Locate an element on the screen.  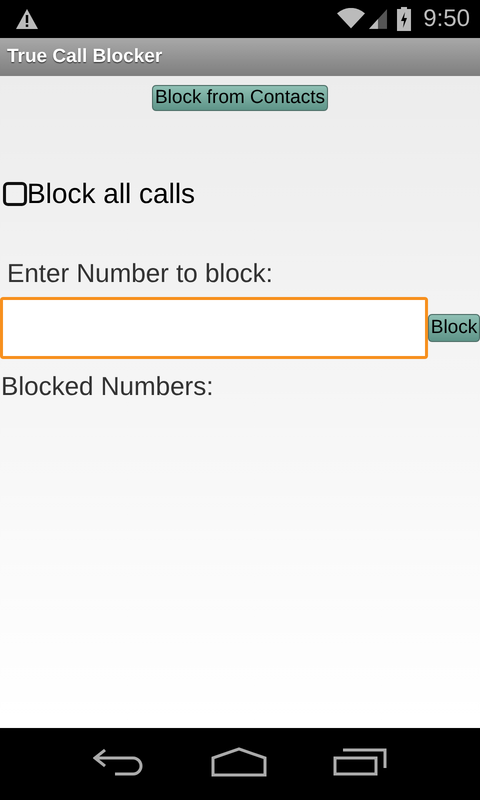
app-title: True Call Blocker is located at coordinates (84, 57).